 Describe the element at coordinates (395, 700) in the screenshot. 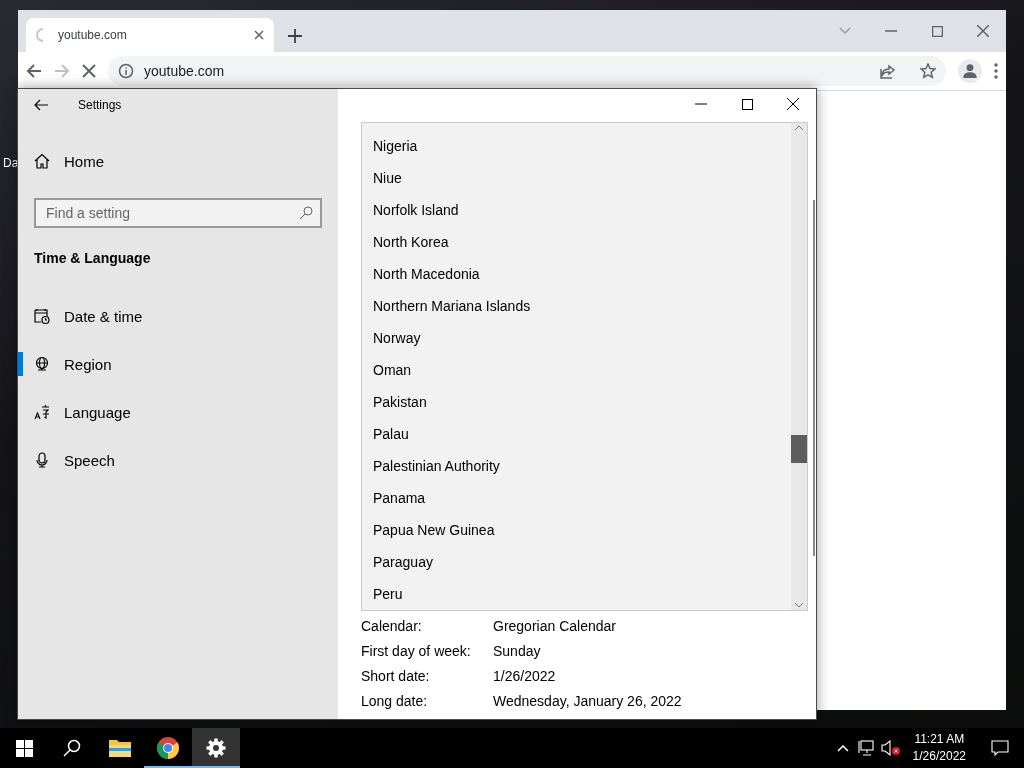

I see `format-label: Long date:` at that location.